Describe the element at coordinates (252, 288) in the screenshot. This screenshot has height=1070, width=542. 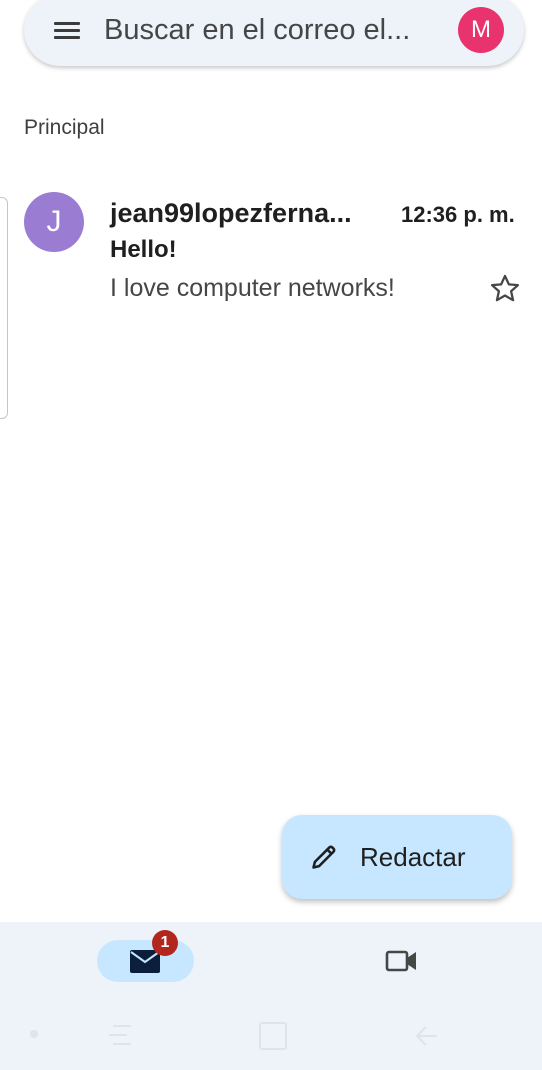
I see `email-snippet: I love computer networks!` at that location.